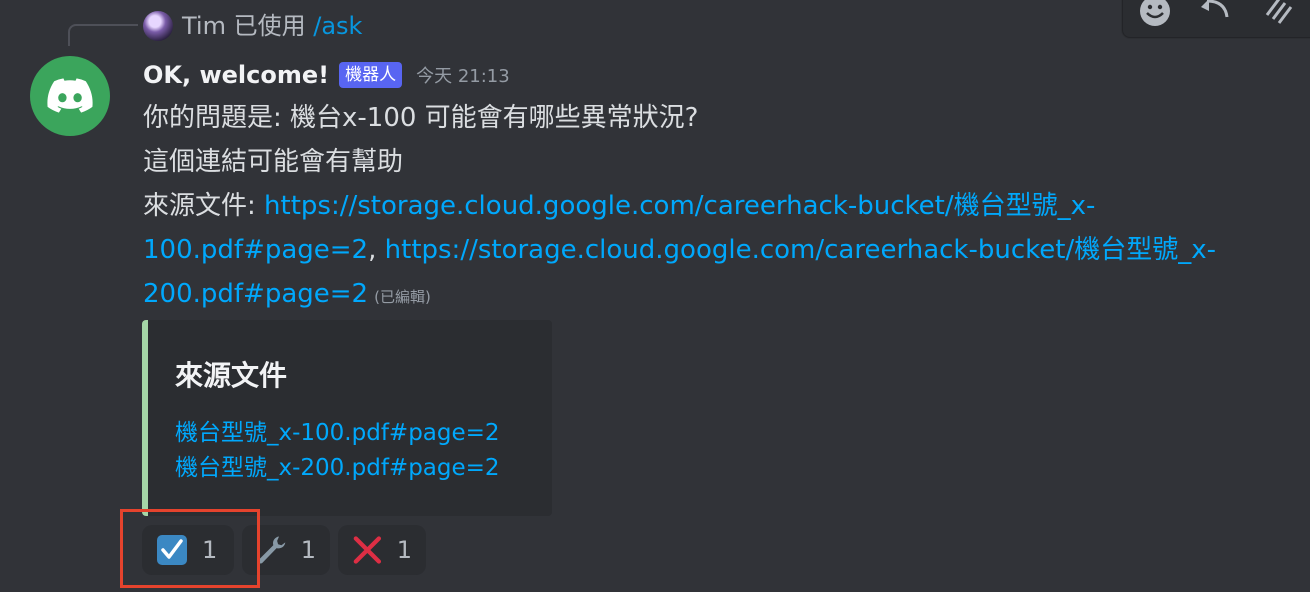  What do you see at coordinates (337, 468) in the screenshot?
I see `embed-link-2: 機台型號_x-200.pdf#page=2` at bounding box center [337, 468].